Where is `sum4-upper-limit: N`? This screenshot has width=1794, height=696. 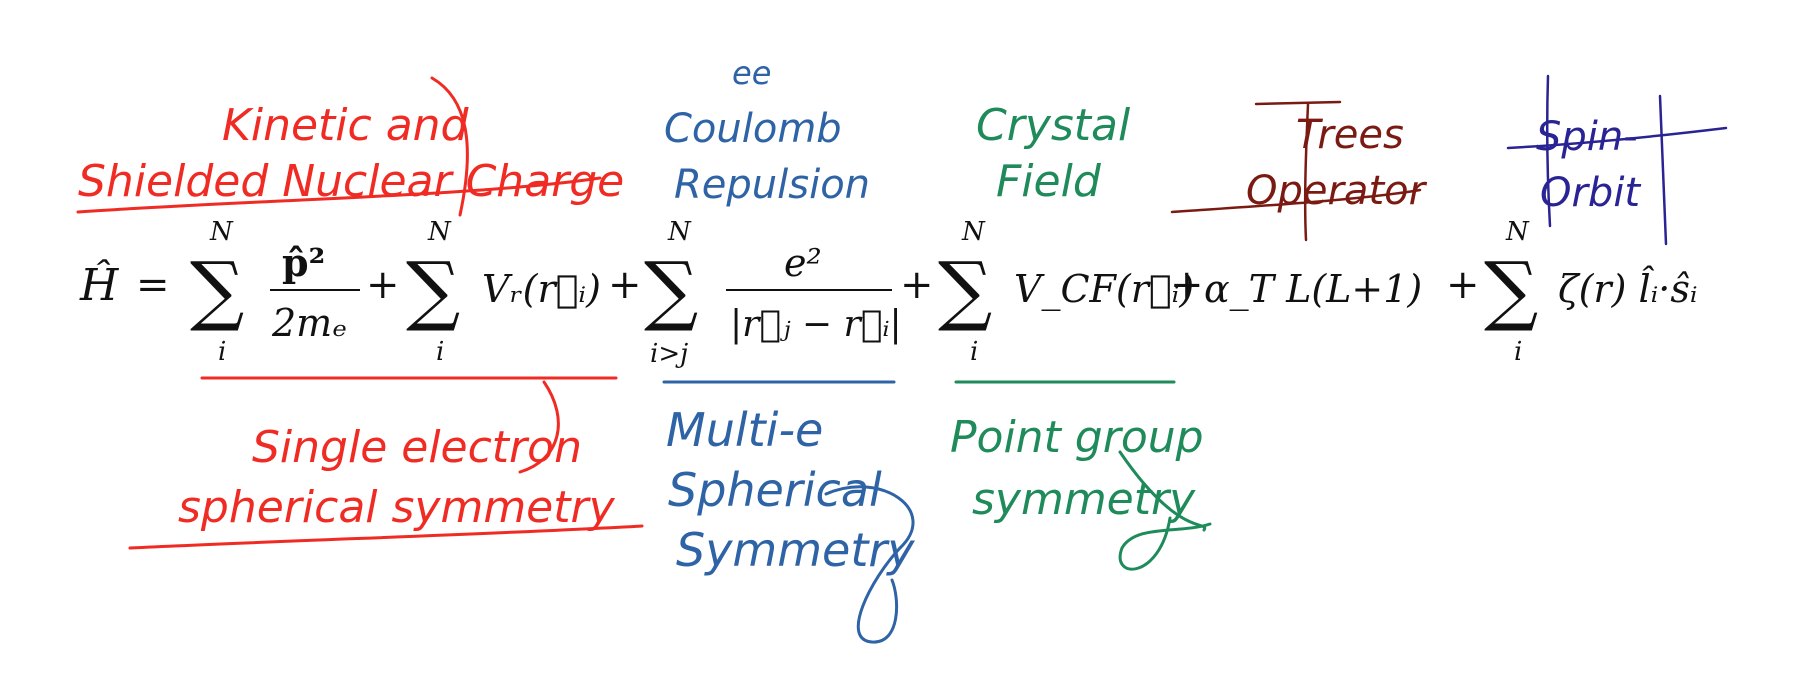
sum4-upper-limit: N is located at coordinates (973, 232).